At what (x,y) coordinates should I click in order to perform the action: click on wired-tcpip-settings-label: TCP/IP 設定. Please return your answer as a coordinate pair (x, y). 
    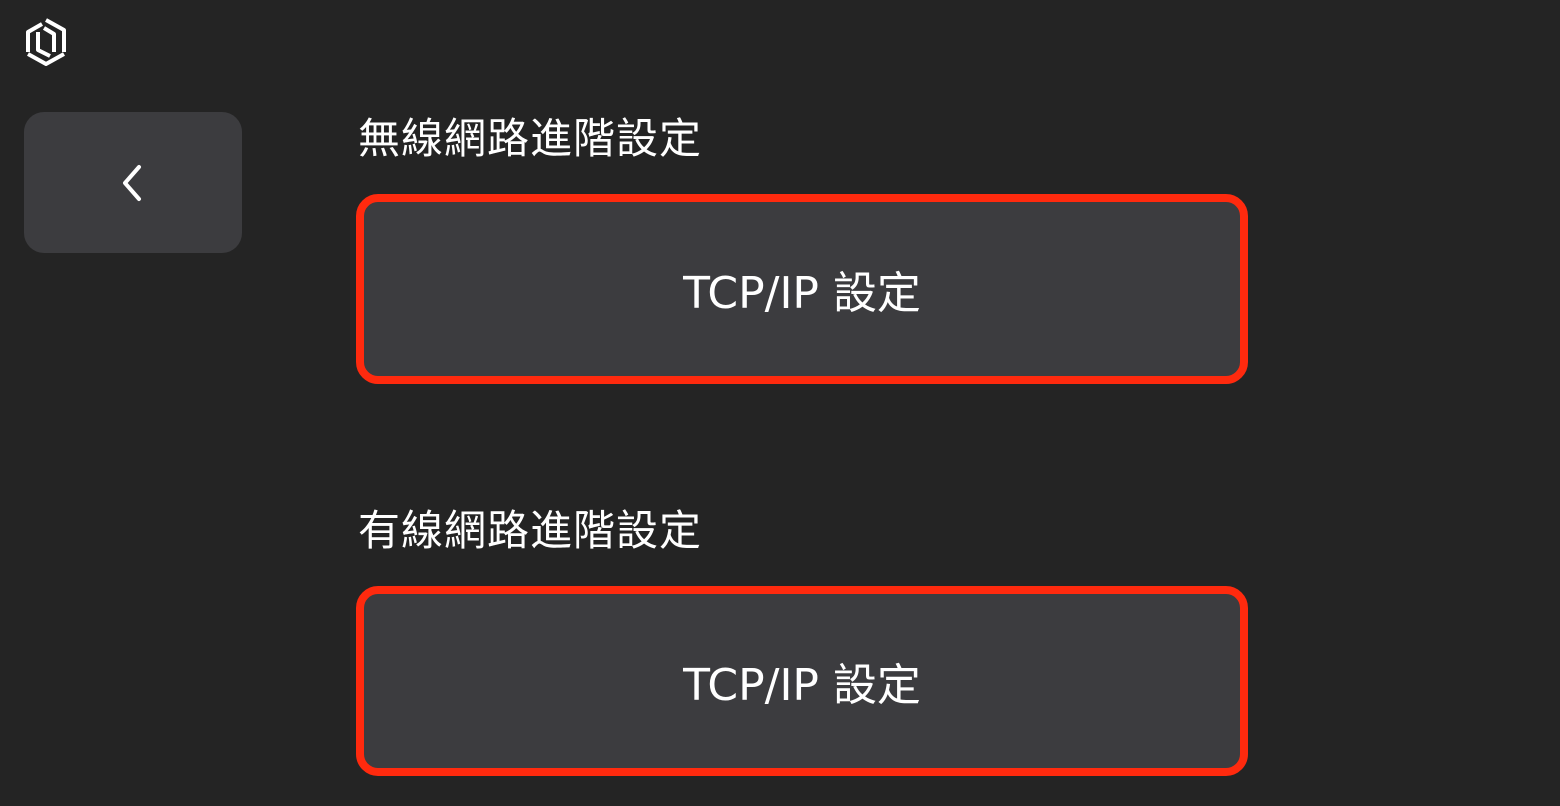
    Looking at the image, I should click on (802, 685).